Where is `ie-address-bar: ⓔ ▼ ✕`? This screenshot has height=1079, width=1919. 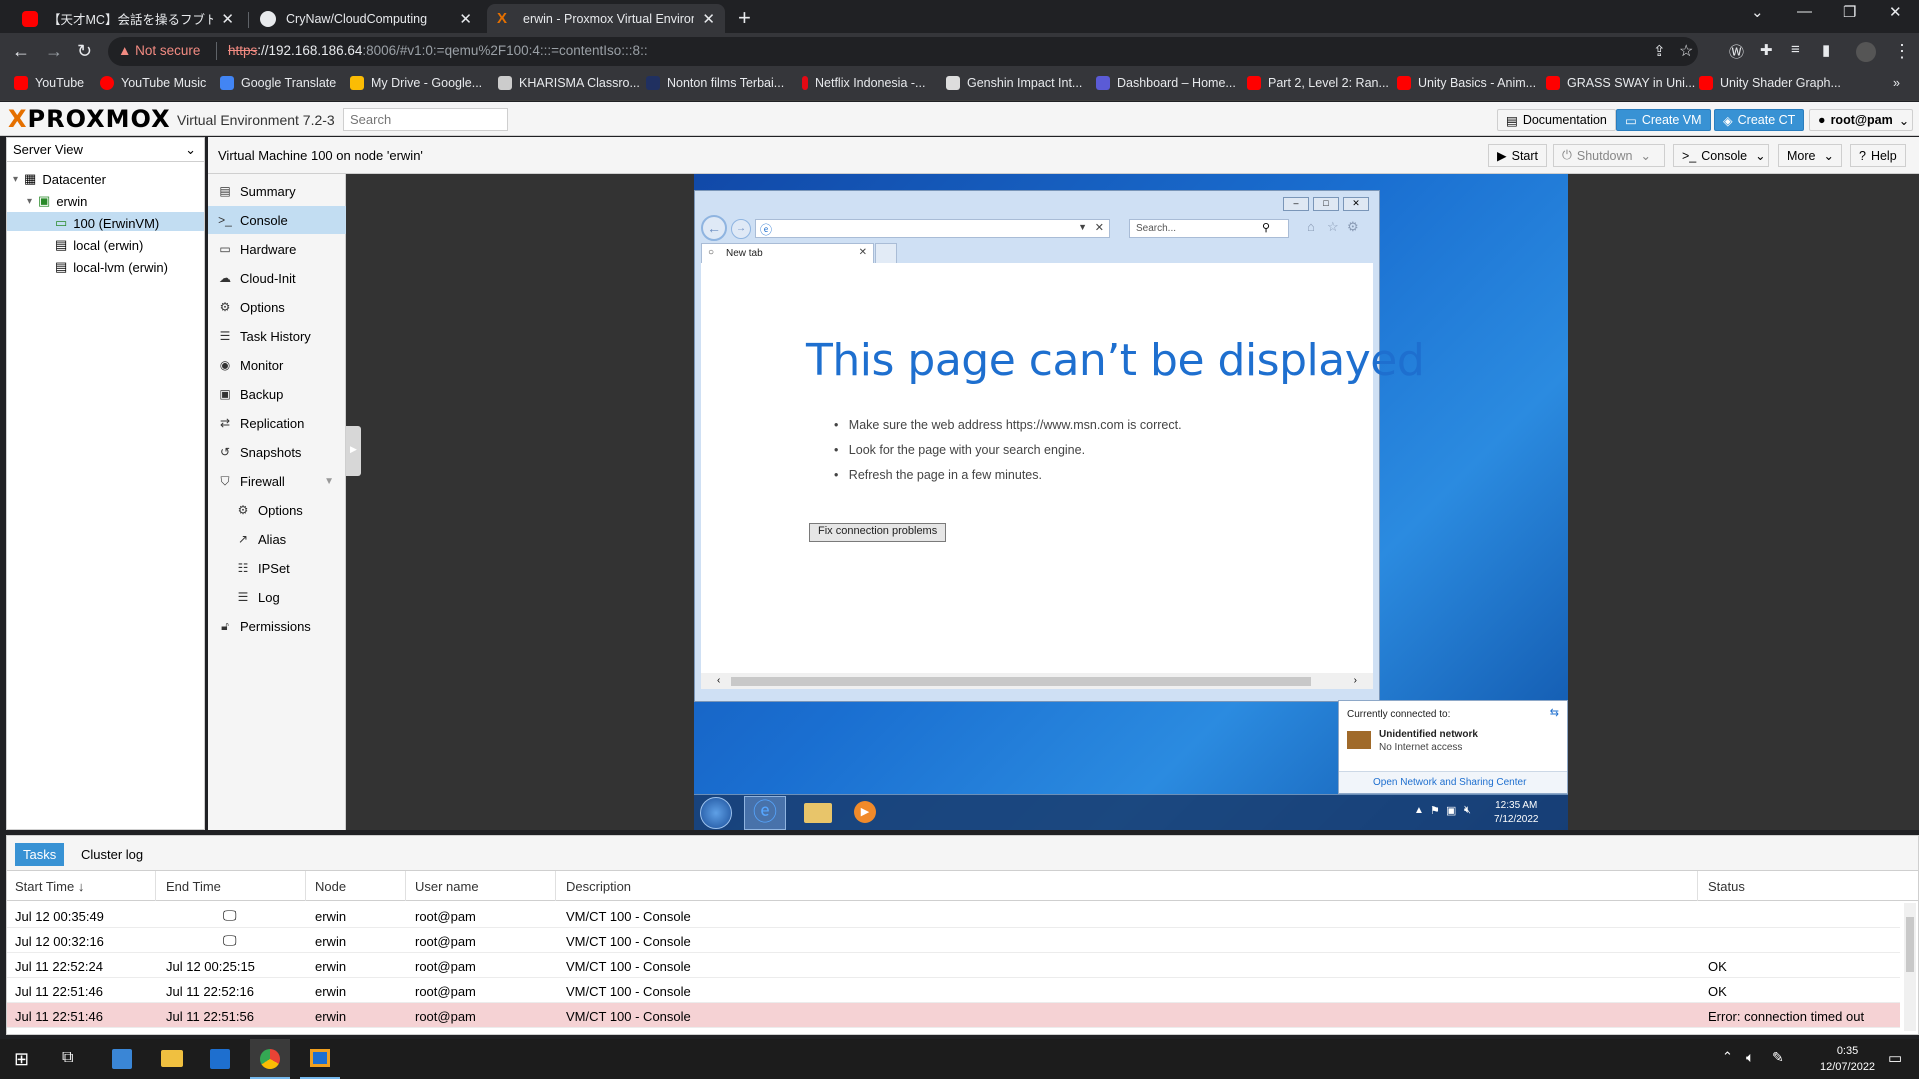
ie-address-bar: ⓔ ▼ ✕ is located at coordinates (932, 228).